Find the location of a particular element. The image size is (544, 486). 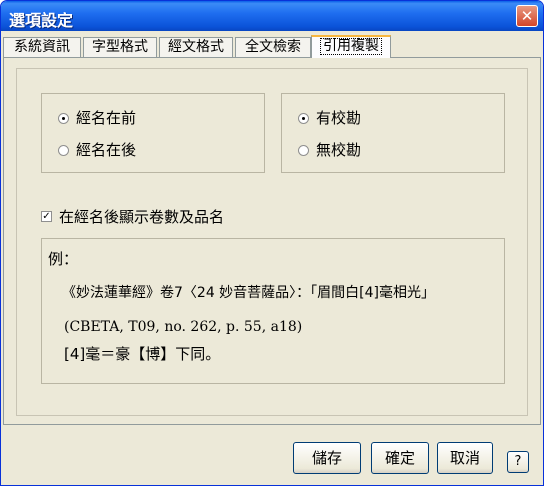

window-title: 選項設定 is located at coordinates (41, 20).